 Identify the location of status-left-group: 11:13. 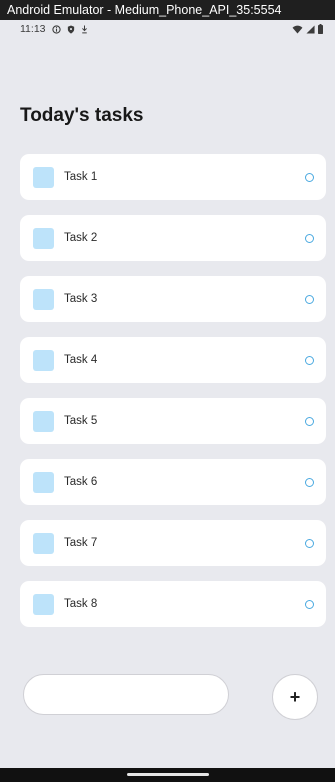
(54, 29).